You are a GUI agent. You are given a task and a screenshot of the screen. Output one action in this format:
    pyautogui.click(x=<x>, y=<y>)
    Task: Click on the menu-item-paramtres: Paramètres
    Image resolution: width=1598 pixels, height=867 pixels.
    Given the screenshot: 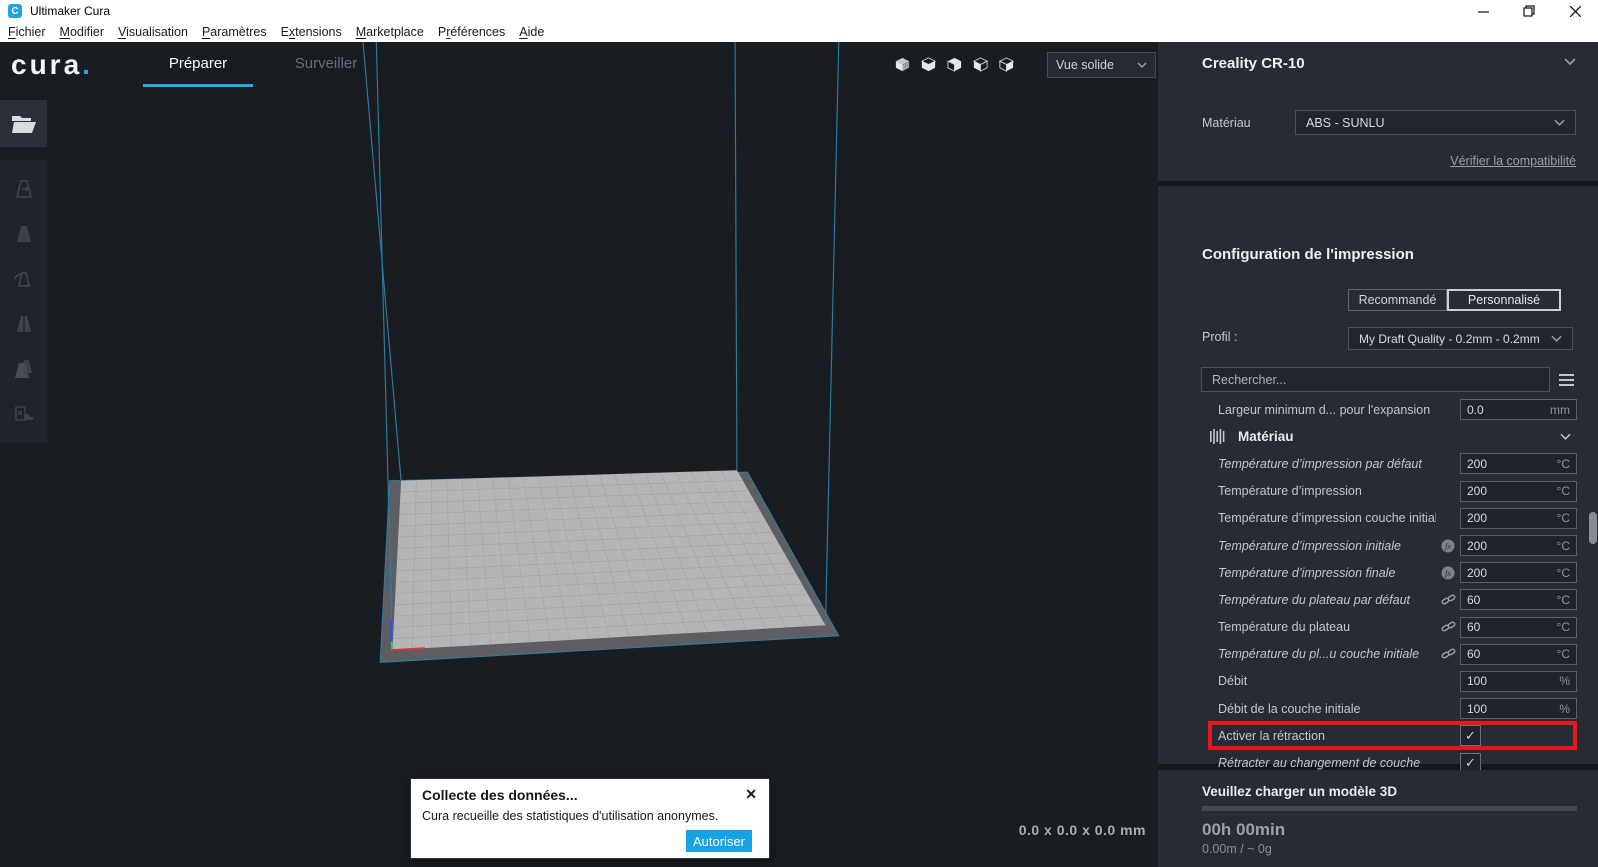 What is the action you would take?
    pyautogui.click(x=234, y=32)
    